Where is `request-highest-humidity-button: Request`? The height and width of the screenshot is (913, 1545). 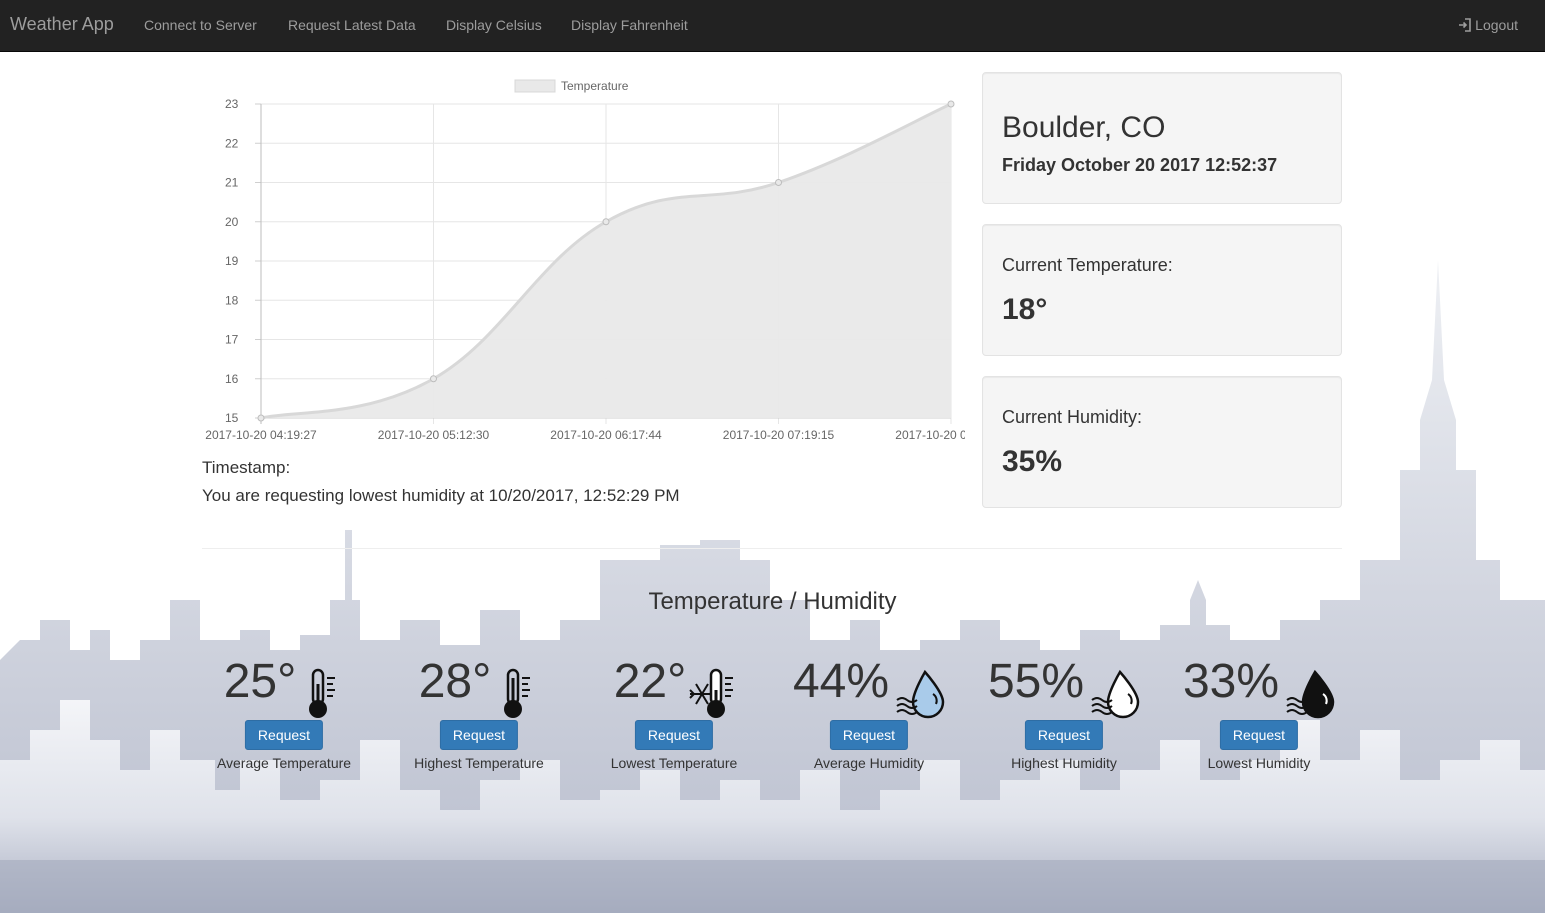
request-highest-humidity-button: Request is located at coordinates (1064, 735).